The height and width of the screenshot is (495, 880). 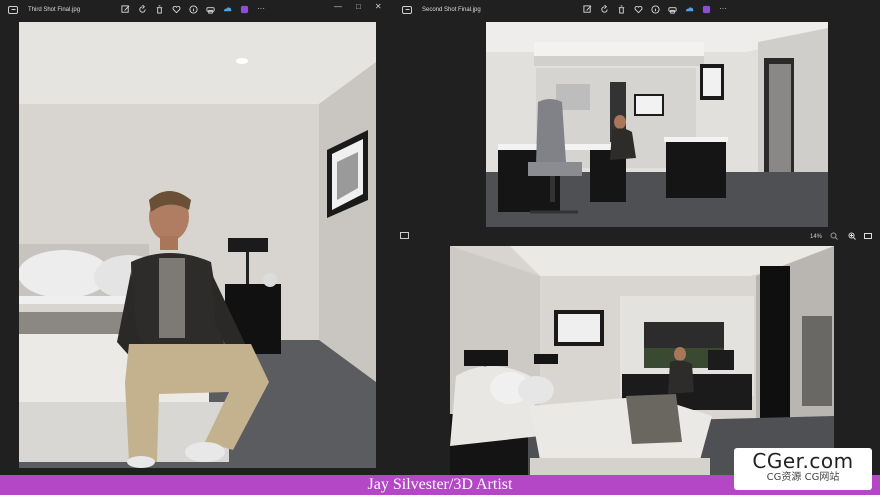 What do you see at coordinates (868, 237) in the screenshot?
I see `full-screen-icon` at bounding box center [868, 237].